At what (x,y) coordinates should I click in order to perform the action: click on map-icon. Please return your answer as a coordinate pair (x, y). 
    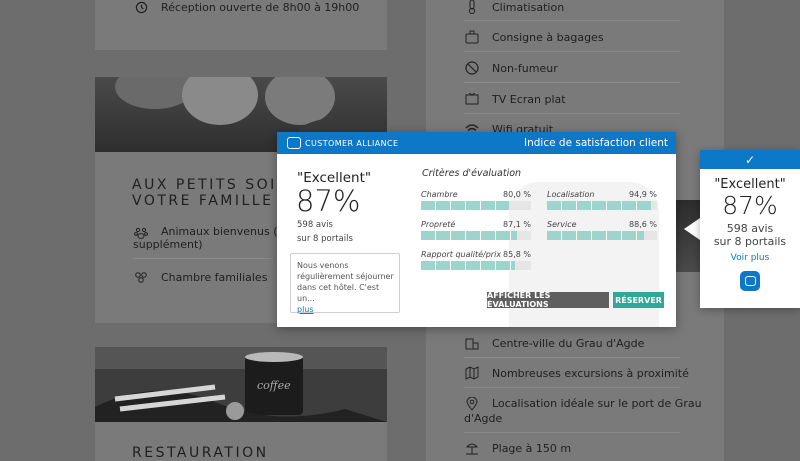
    Looking at the image, I should click on (472, 373).